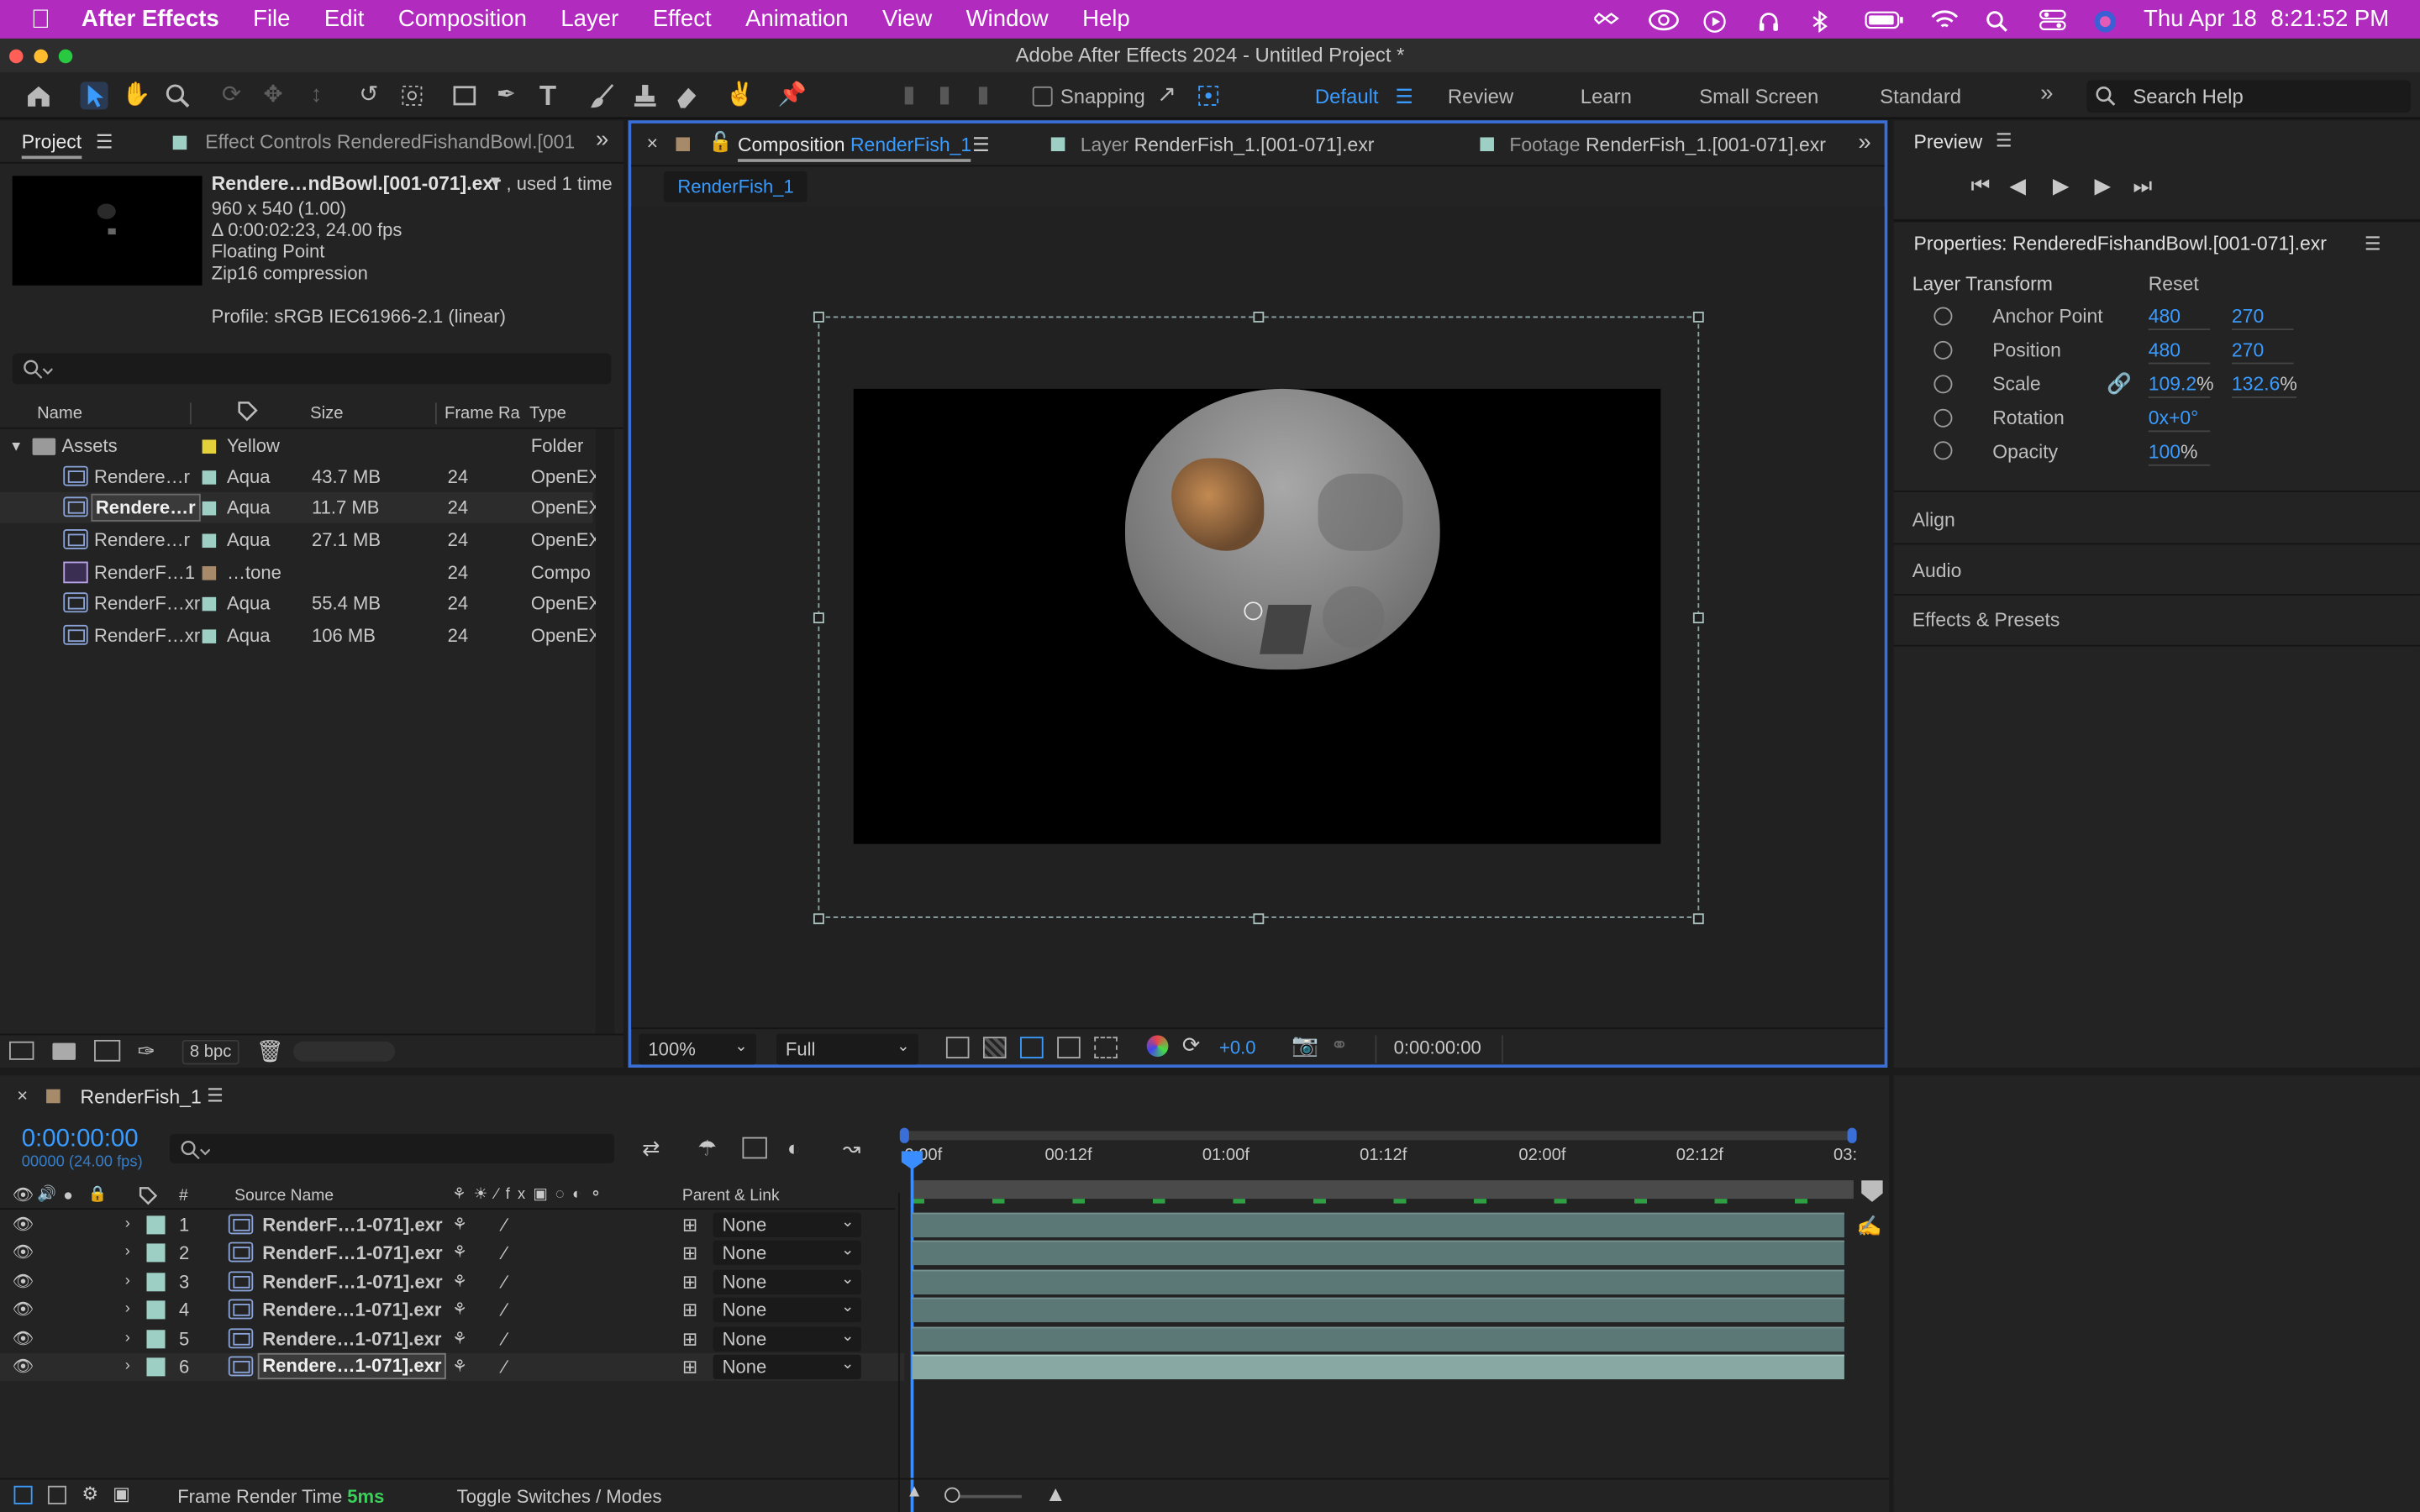 This screenshot has height=1512, width=2420. What do you see at coordinates (1998, 19) in the screenshot?
I see `spotlight-search-icon` at bounding box center [1998, 19].